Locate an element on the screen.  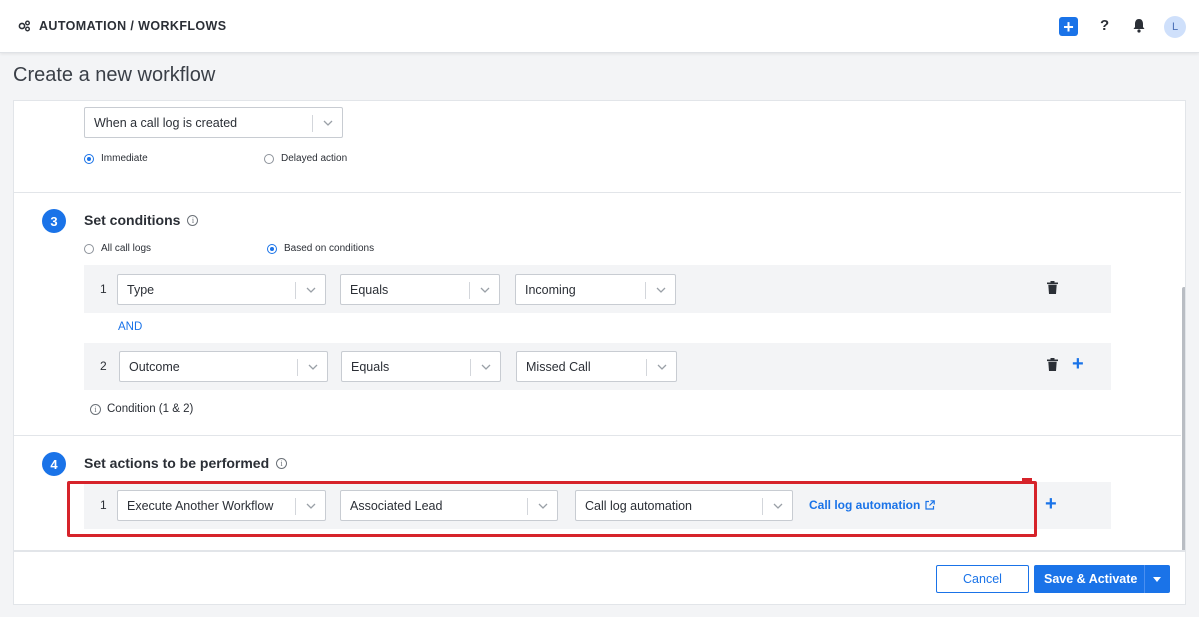
highlight-mark is located at coordinates (1027, 481).